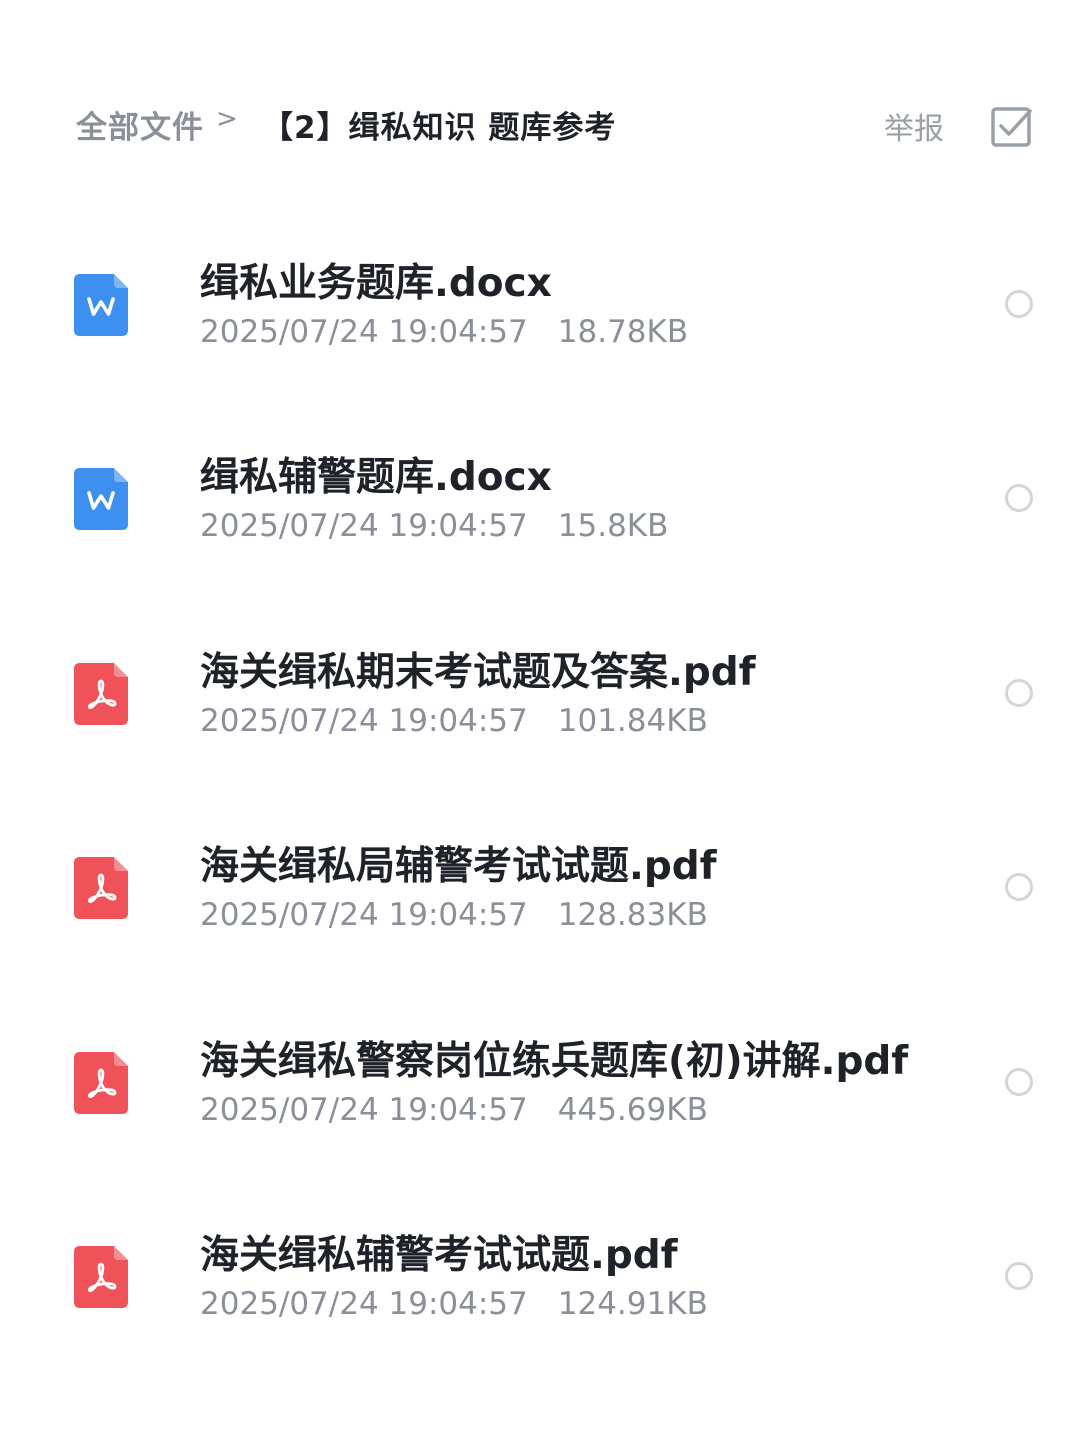  Describe the element at coordinates (632, 915) in the screenshot. I see `file-size: 128.83KB` at that location.